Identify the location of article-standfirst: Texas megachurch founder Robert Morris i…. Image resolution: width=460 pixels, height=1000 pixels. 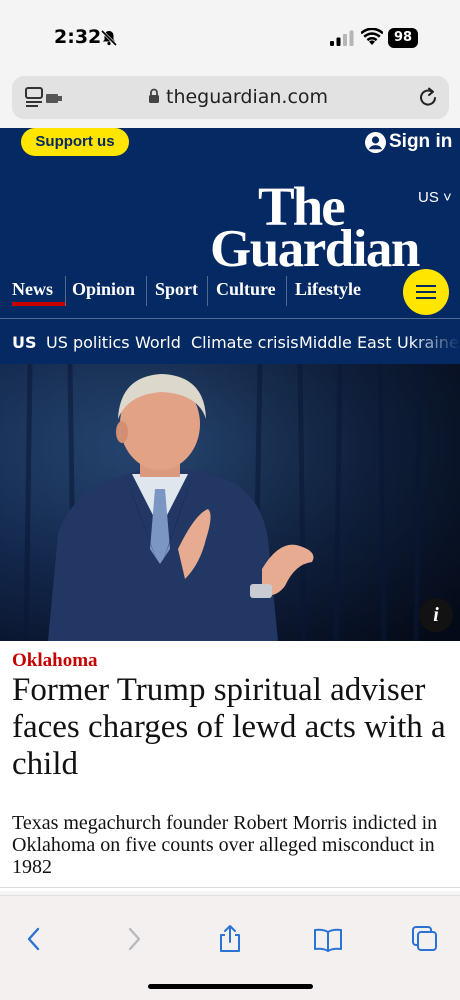
(225, 845).